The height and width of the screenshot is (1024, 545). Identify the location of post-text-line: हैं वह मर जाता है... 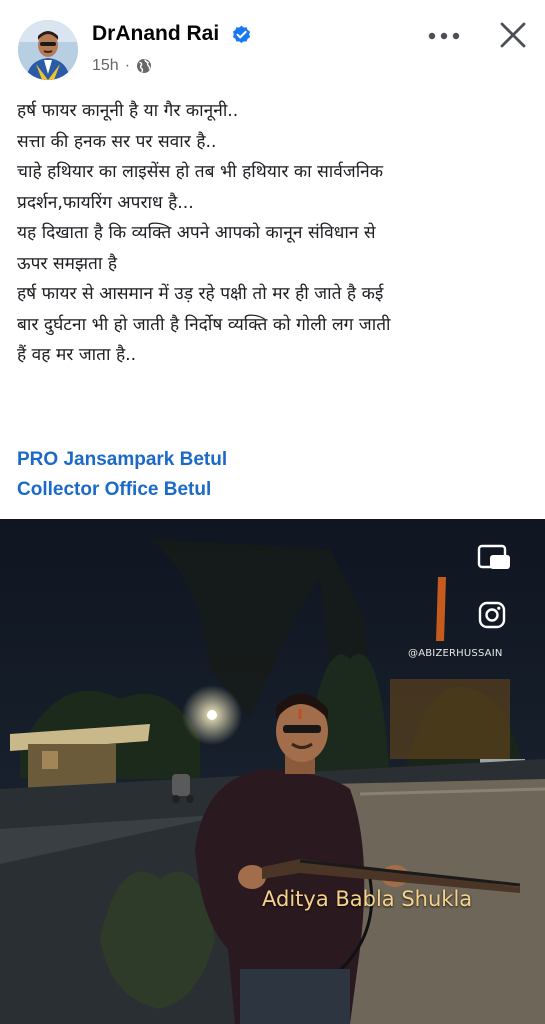
(77, 355).